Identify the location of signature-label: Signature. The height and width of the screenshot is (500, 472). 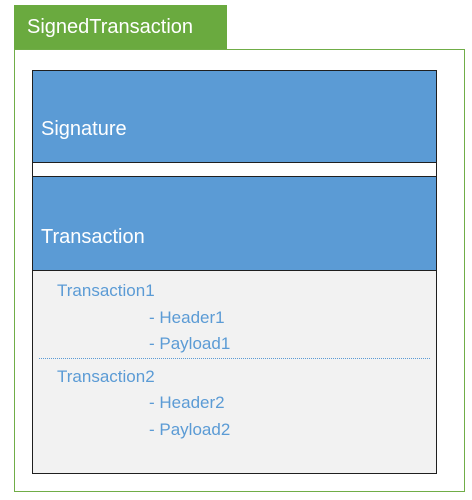
(84, 129).